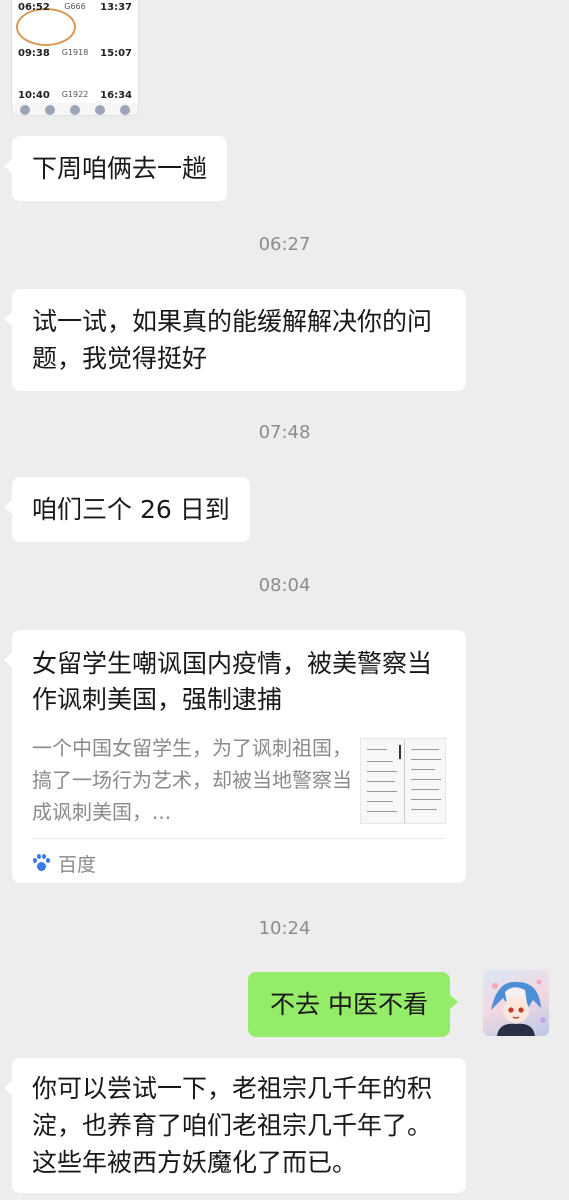  Describe the element at coordinates (232, 681) in the screenshot. I see `link-title: 女留学生嘲讽国内疫情，被美警察当作讽刺美国，强制逮捕` at that location.